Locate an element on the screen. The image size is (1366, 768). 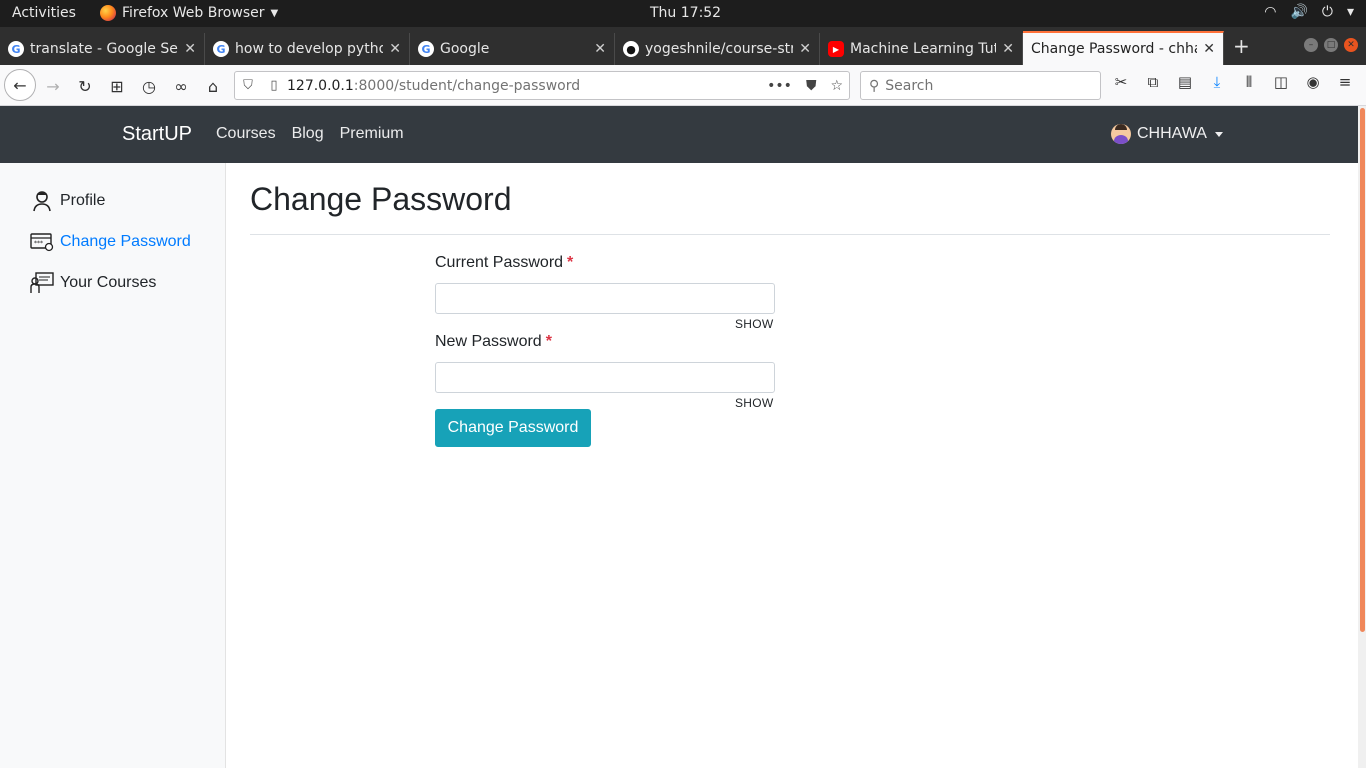
tab-title: translate - Google Sea is located at coordinates (104, 49).